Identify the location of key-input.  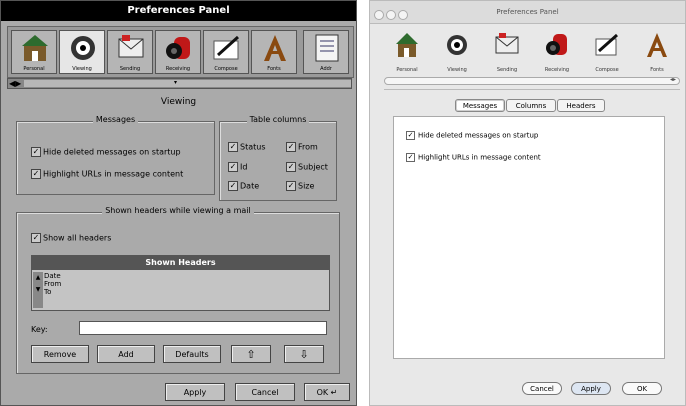
(203, 328).